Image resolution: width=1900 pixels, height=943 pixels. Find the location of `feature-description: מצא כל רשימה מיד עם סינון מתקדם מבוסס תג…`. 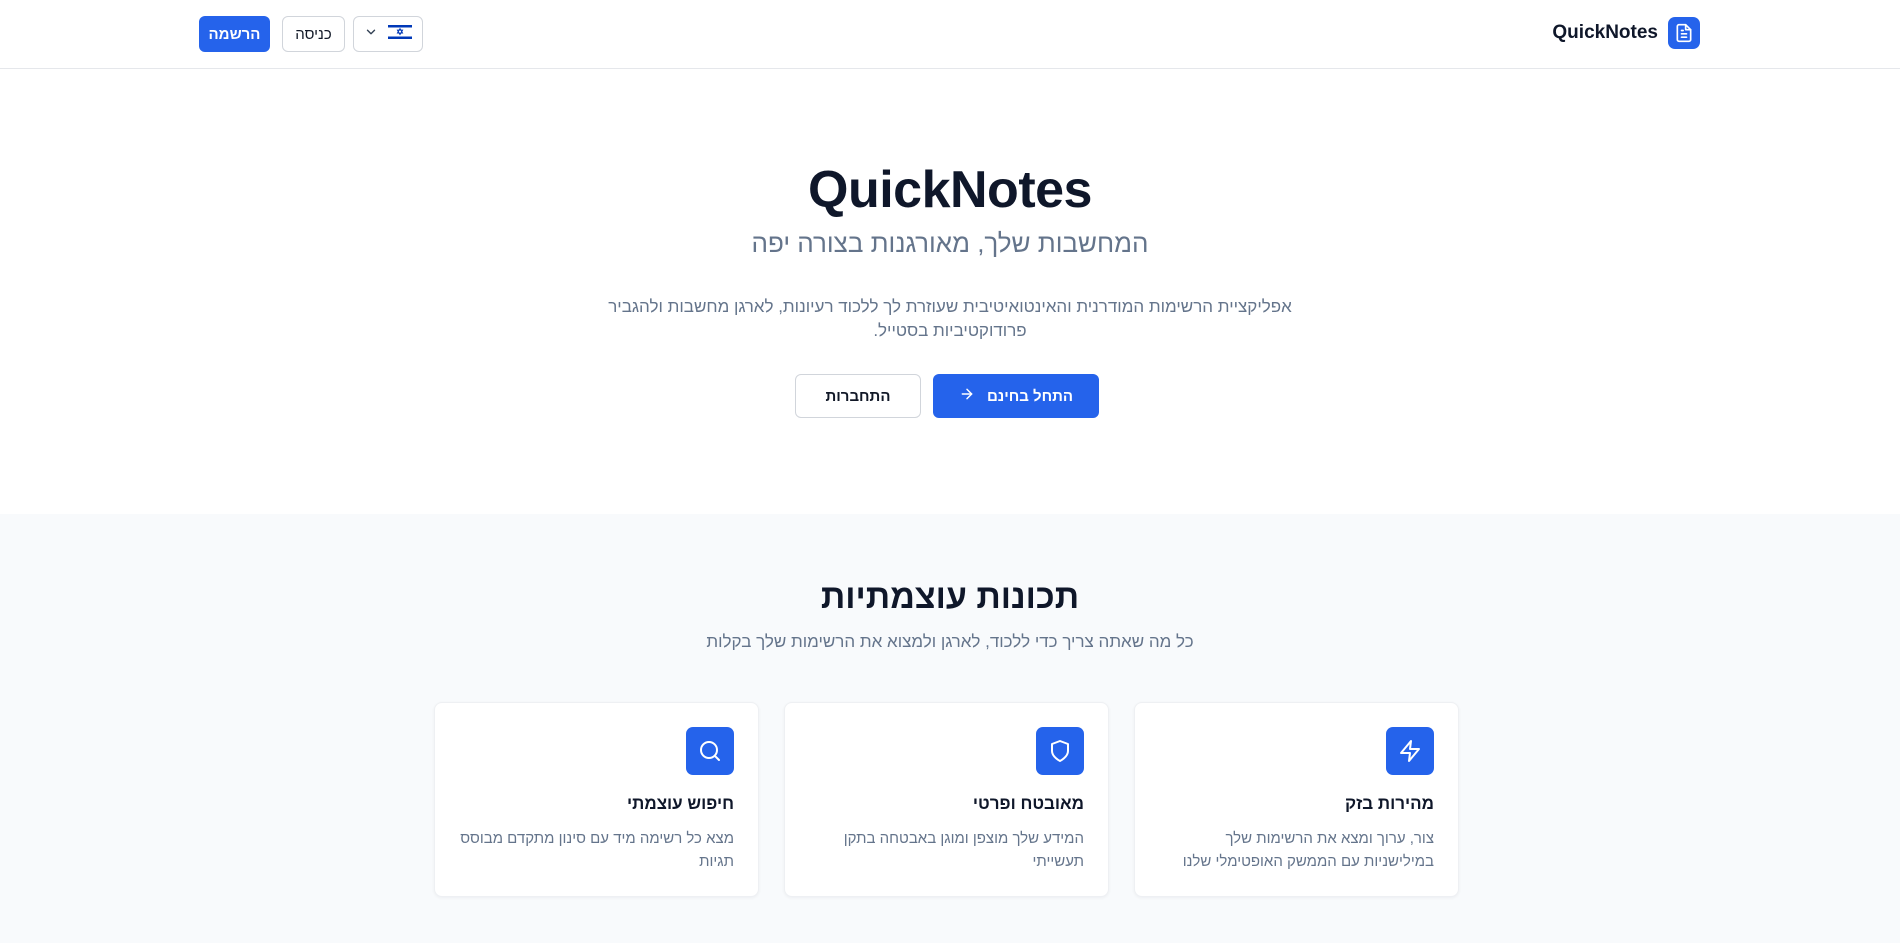

feature-description: מצא כל רשימה מיד עם סינון מתקדם מבוסס תג… is located at coordinates (597, 850).